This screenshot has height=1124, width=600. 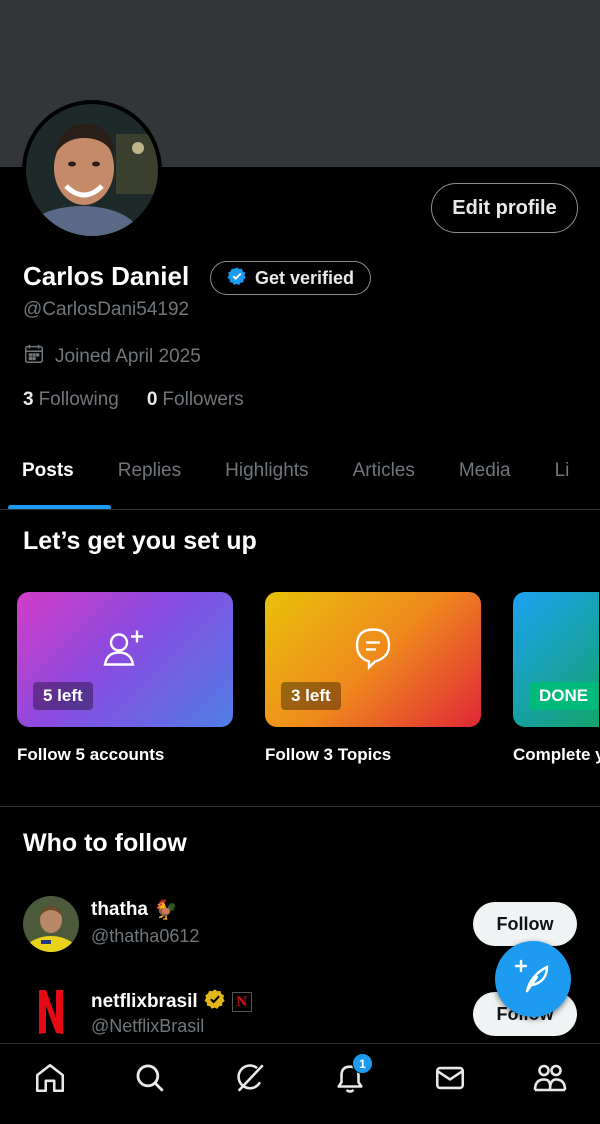 I want to click on compose-post-button, so click(x=533, y=979).